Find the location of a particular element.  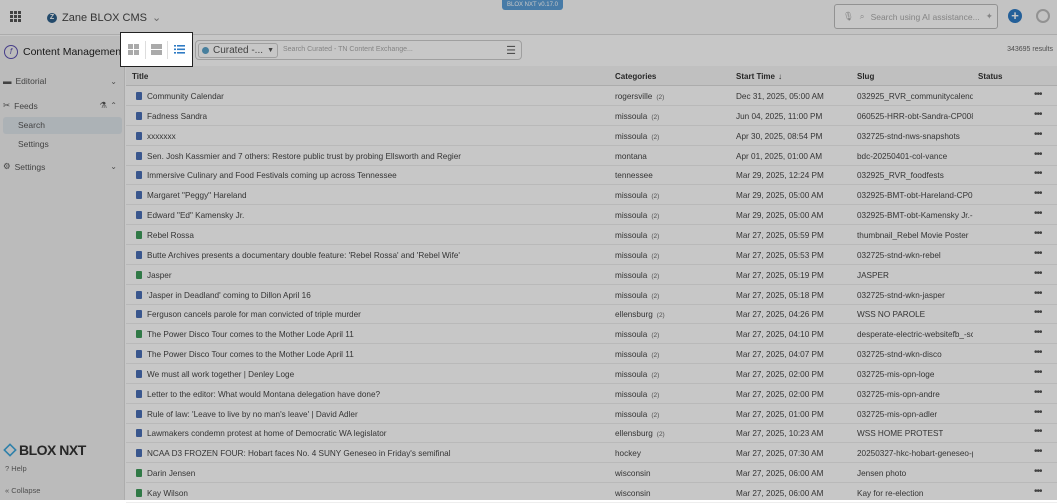

card-view-icon is located at coordinates (156, 49).